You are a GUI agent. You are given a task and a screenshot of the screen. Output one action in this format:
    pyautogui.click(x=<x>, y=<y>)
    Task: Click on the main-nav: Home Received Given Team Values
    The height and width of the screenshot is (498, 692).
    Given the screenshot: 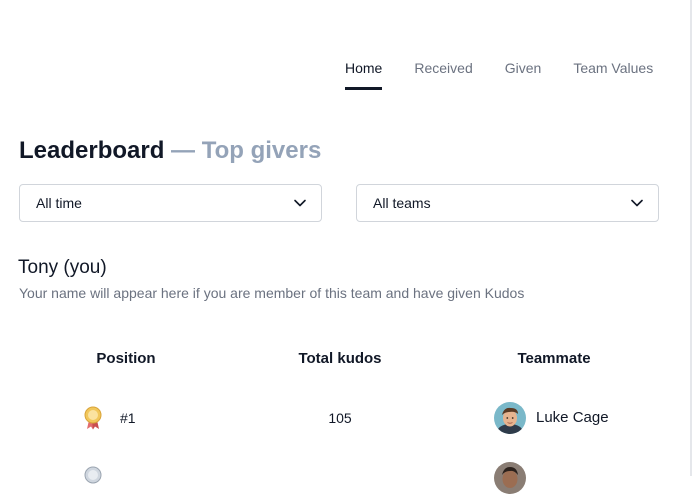 What is the action you would take?
    pyautogui.click(x=499, y=75)
    